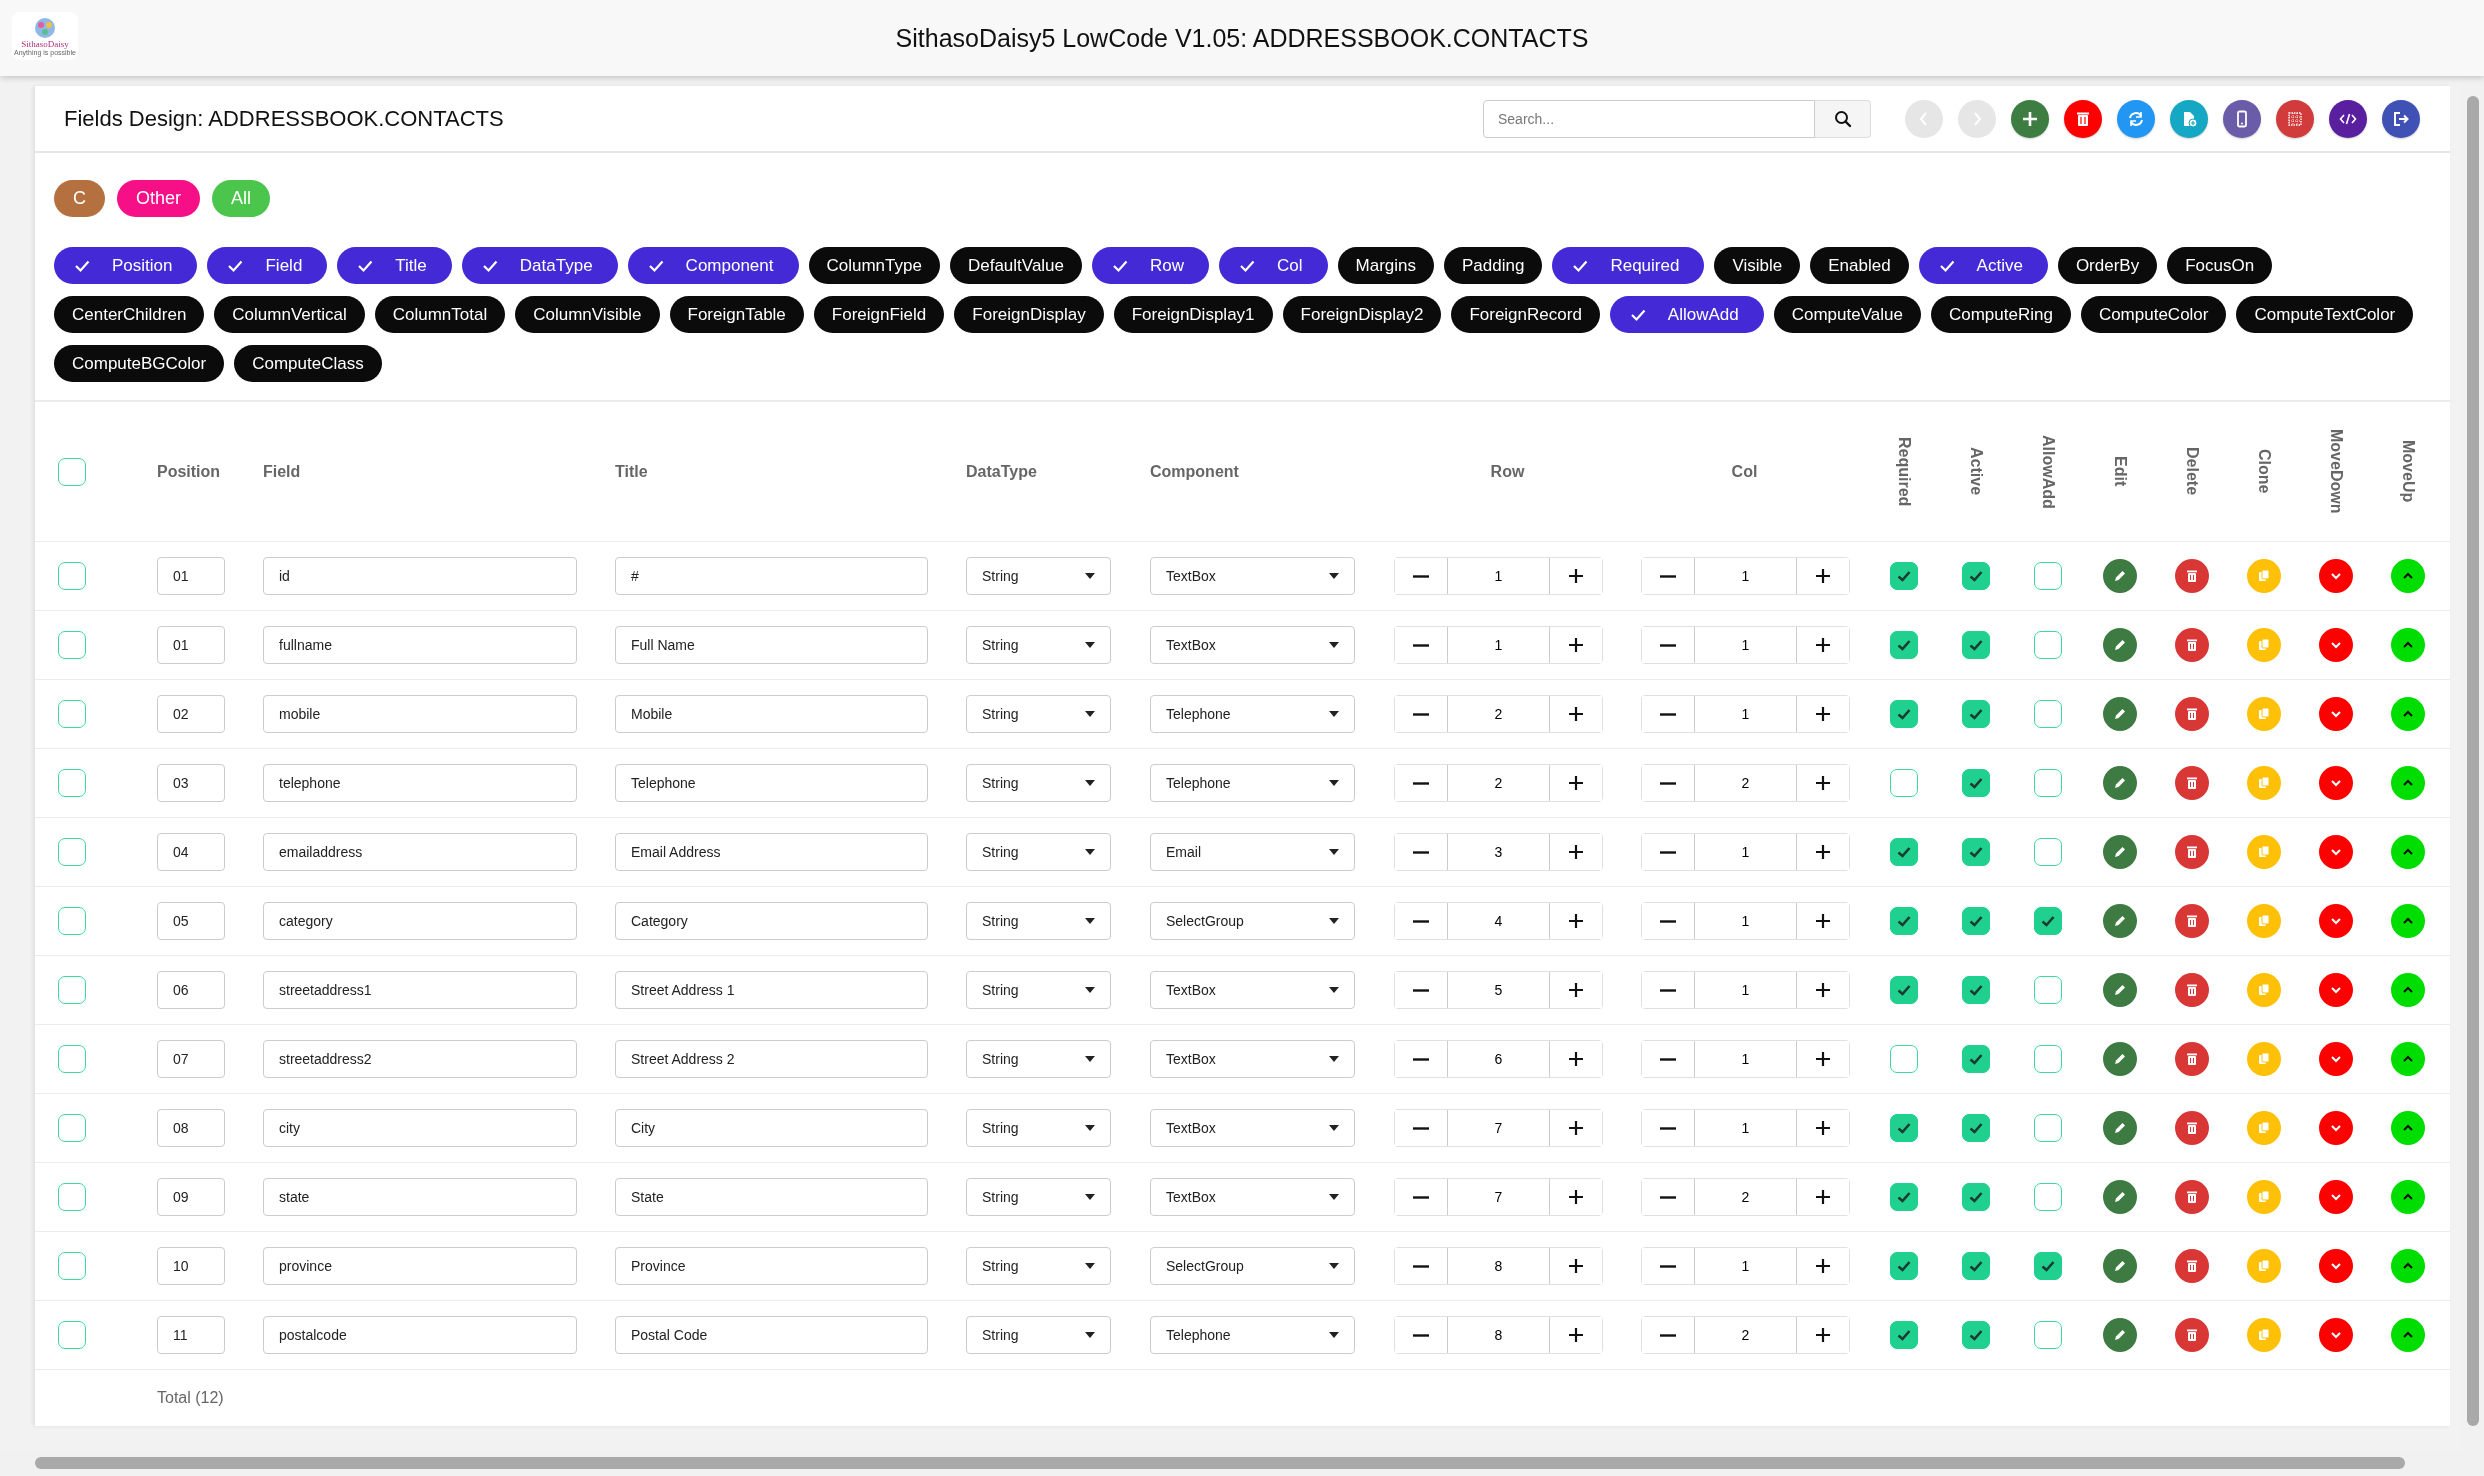 This screenshot has width=2484, height=1476. What do you see at coordinates (771, 1266) in the screenshot?
I see `title-field: Province` at bounding box center [771, 1266].